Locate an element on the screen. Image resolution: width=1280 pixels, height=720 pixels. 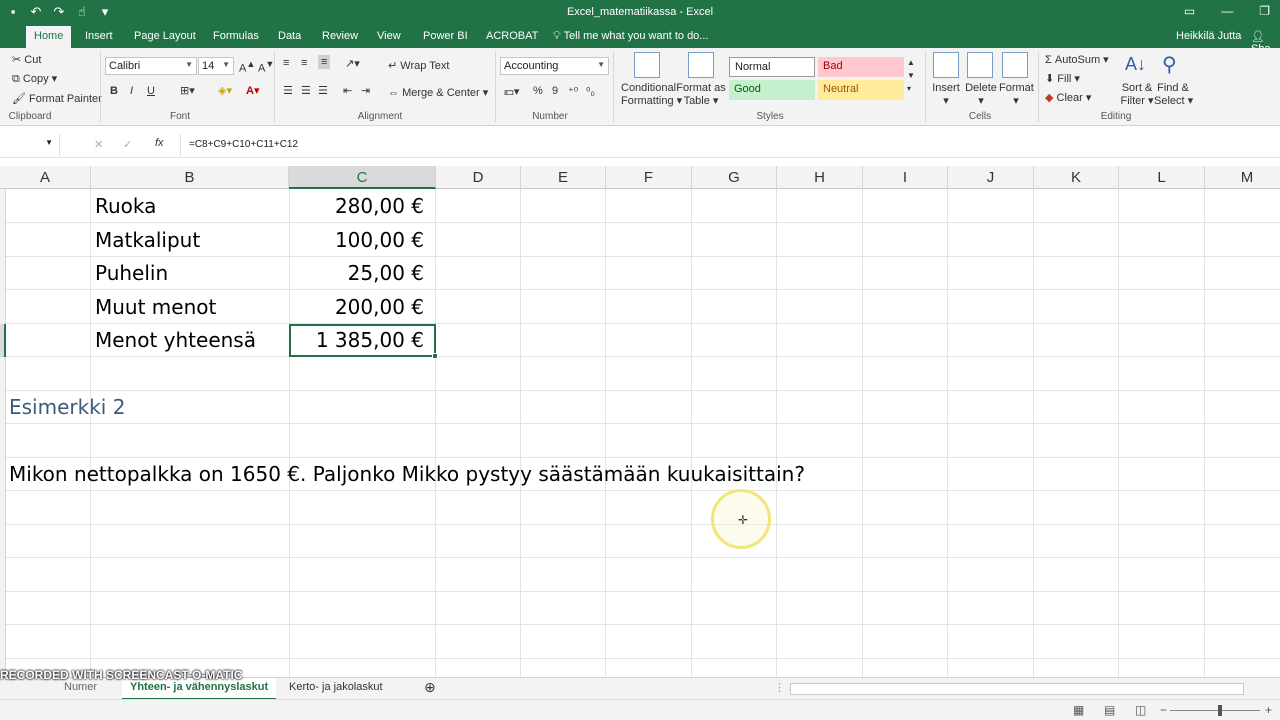
tab-acrobat: ACROBAT is located at coordinates (512, 36).